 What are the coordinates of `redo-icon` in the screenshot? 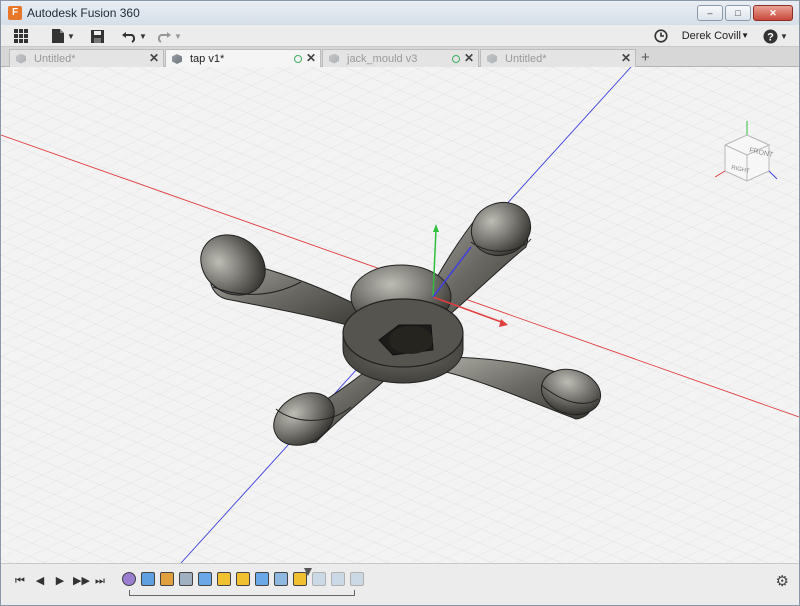 It's located at (164, 37).